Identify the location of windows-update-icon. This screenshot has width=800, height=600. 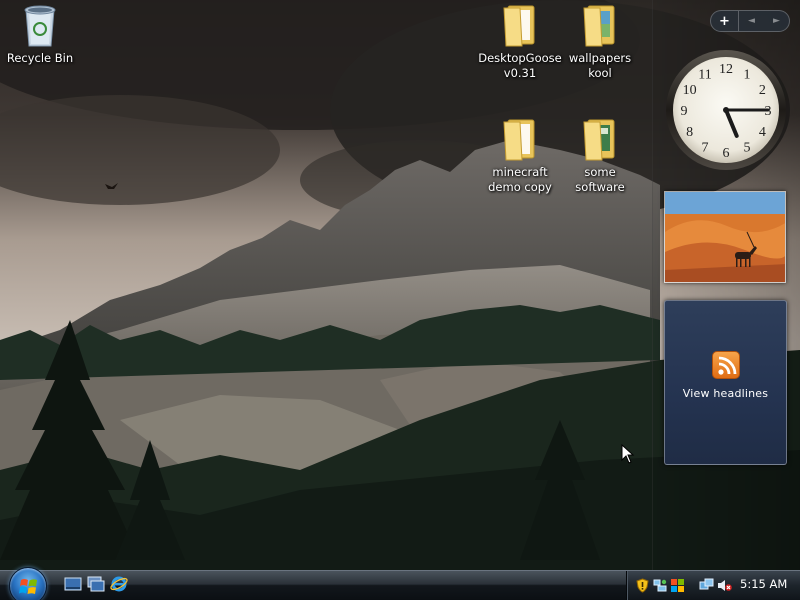
(677, 585).